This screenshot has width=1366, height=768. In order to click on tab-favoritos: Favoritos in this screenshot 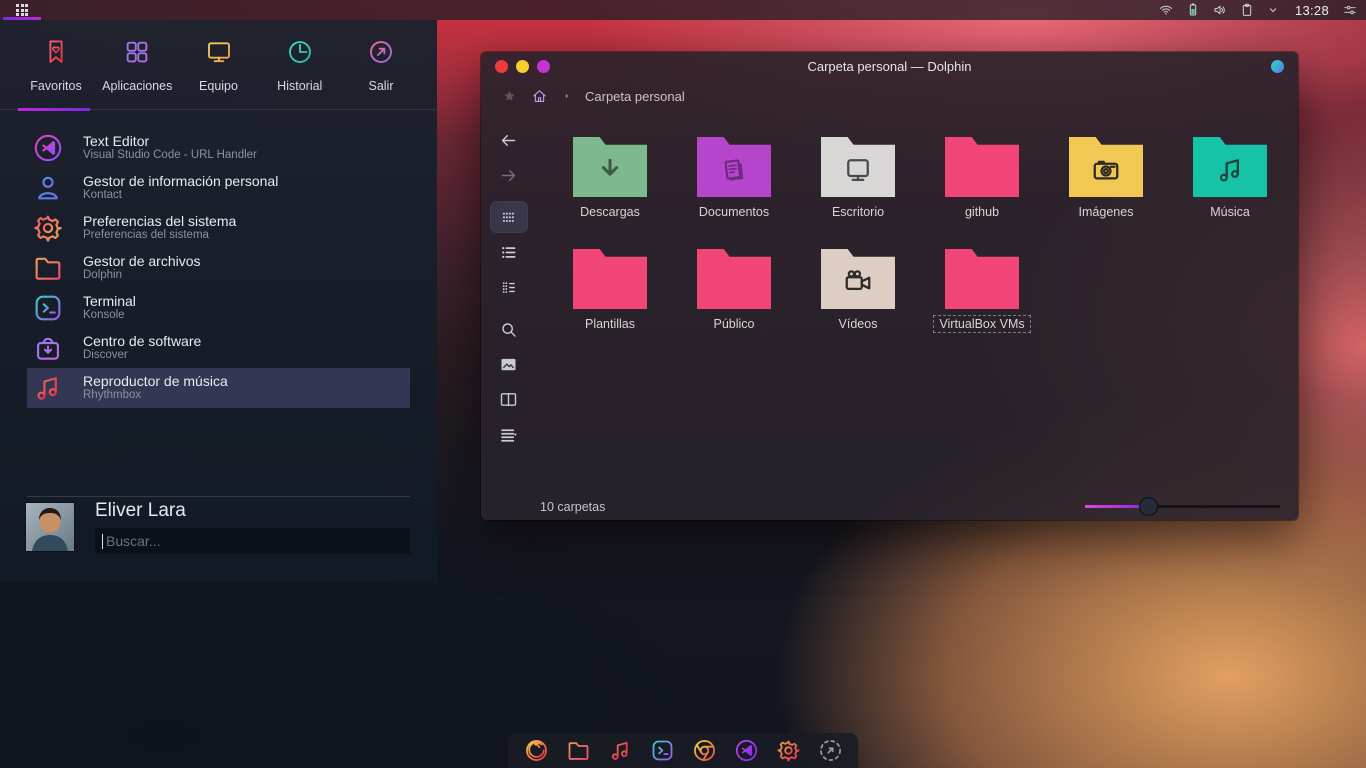, I will do `click(56, 65)`.